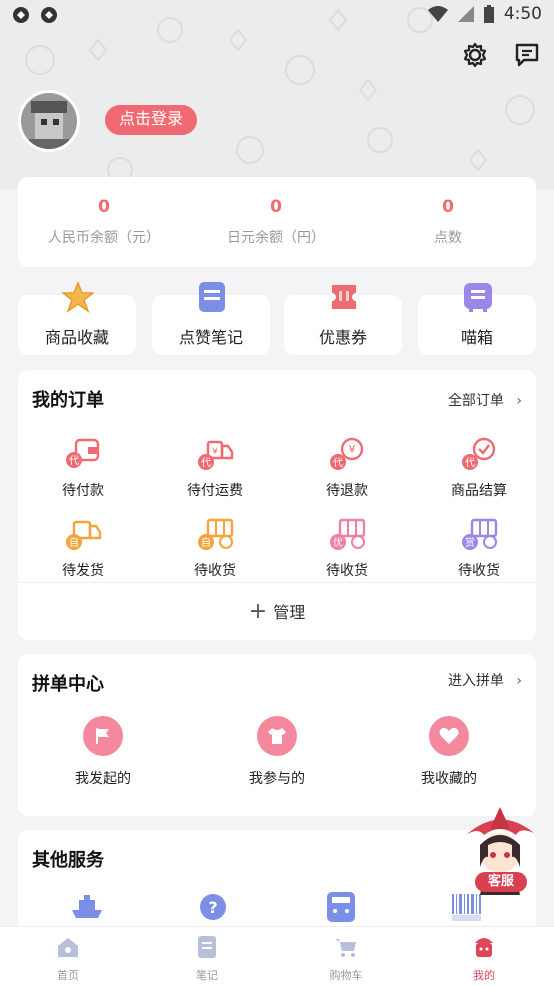  Describe the element at coordinates (104, 238) in the screenshot. I see `rmb-balance-label: 人民币余额（元）` at that location.